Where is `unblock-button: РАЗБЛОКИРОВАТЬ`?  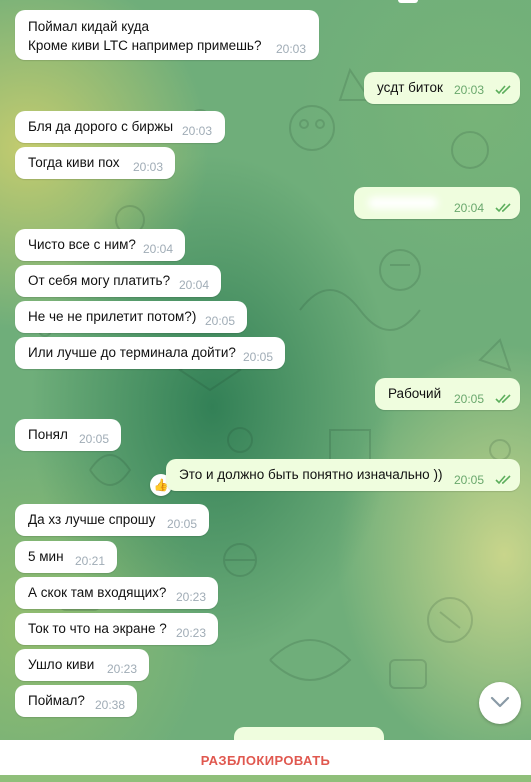
unblock-button: РАЗБЛОКИРОВАТЬ is located at coordinates (265, 757).